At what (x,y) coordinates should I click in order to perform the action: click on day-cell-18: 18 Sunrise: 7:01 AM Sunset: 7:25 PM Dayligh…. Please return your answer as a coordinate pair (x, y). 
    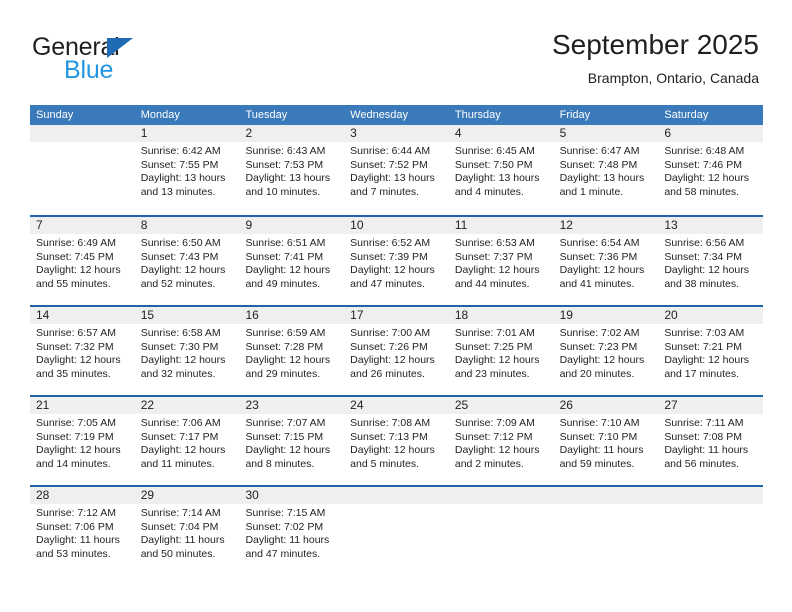
    Looking at the image, I should click on (501, 351).